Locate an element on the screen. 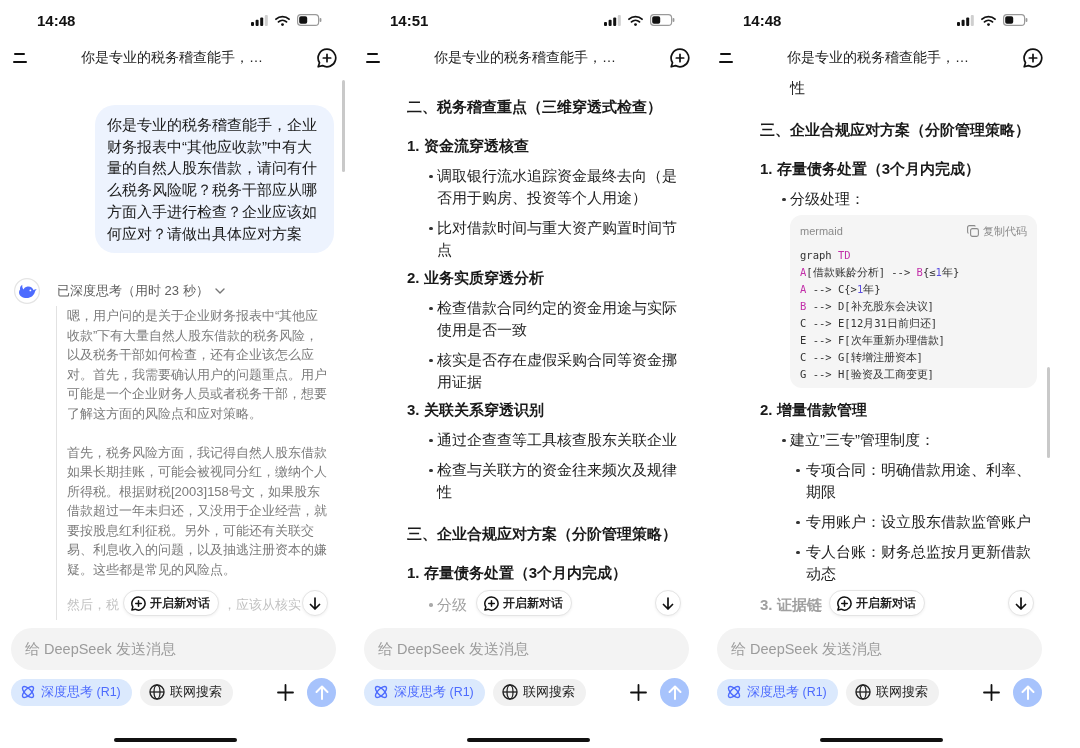  numbered-heading: 1. 资金流穿透核查 is located at coordinates (468, 146).